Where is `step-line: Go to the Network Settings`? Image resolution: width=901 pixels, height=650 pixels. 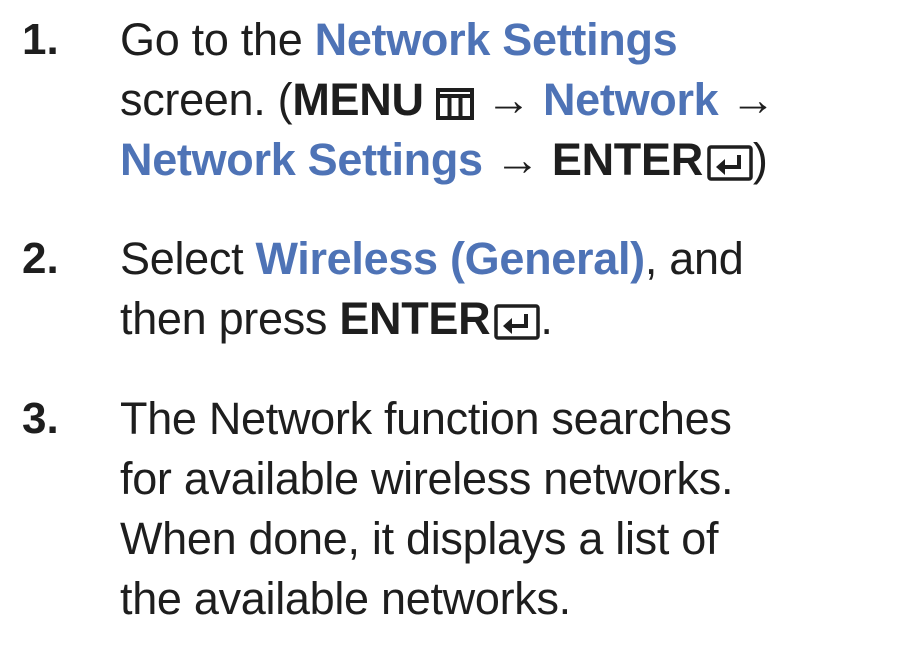
step-line: Go to the Network Settings is located at coordinates (510, 40).